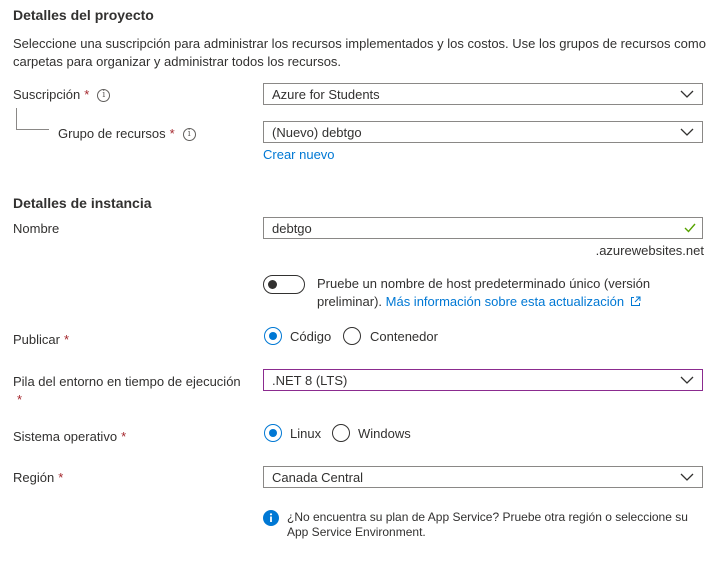 This screenshot has height=566, width=723. I want to click on runtime-label-text: Pila del entorno en tiempo de ejecución, so click(127, 381).